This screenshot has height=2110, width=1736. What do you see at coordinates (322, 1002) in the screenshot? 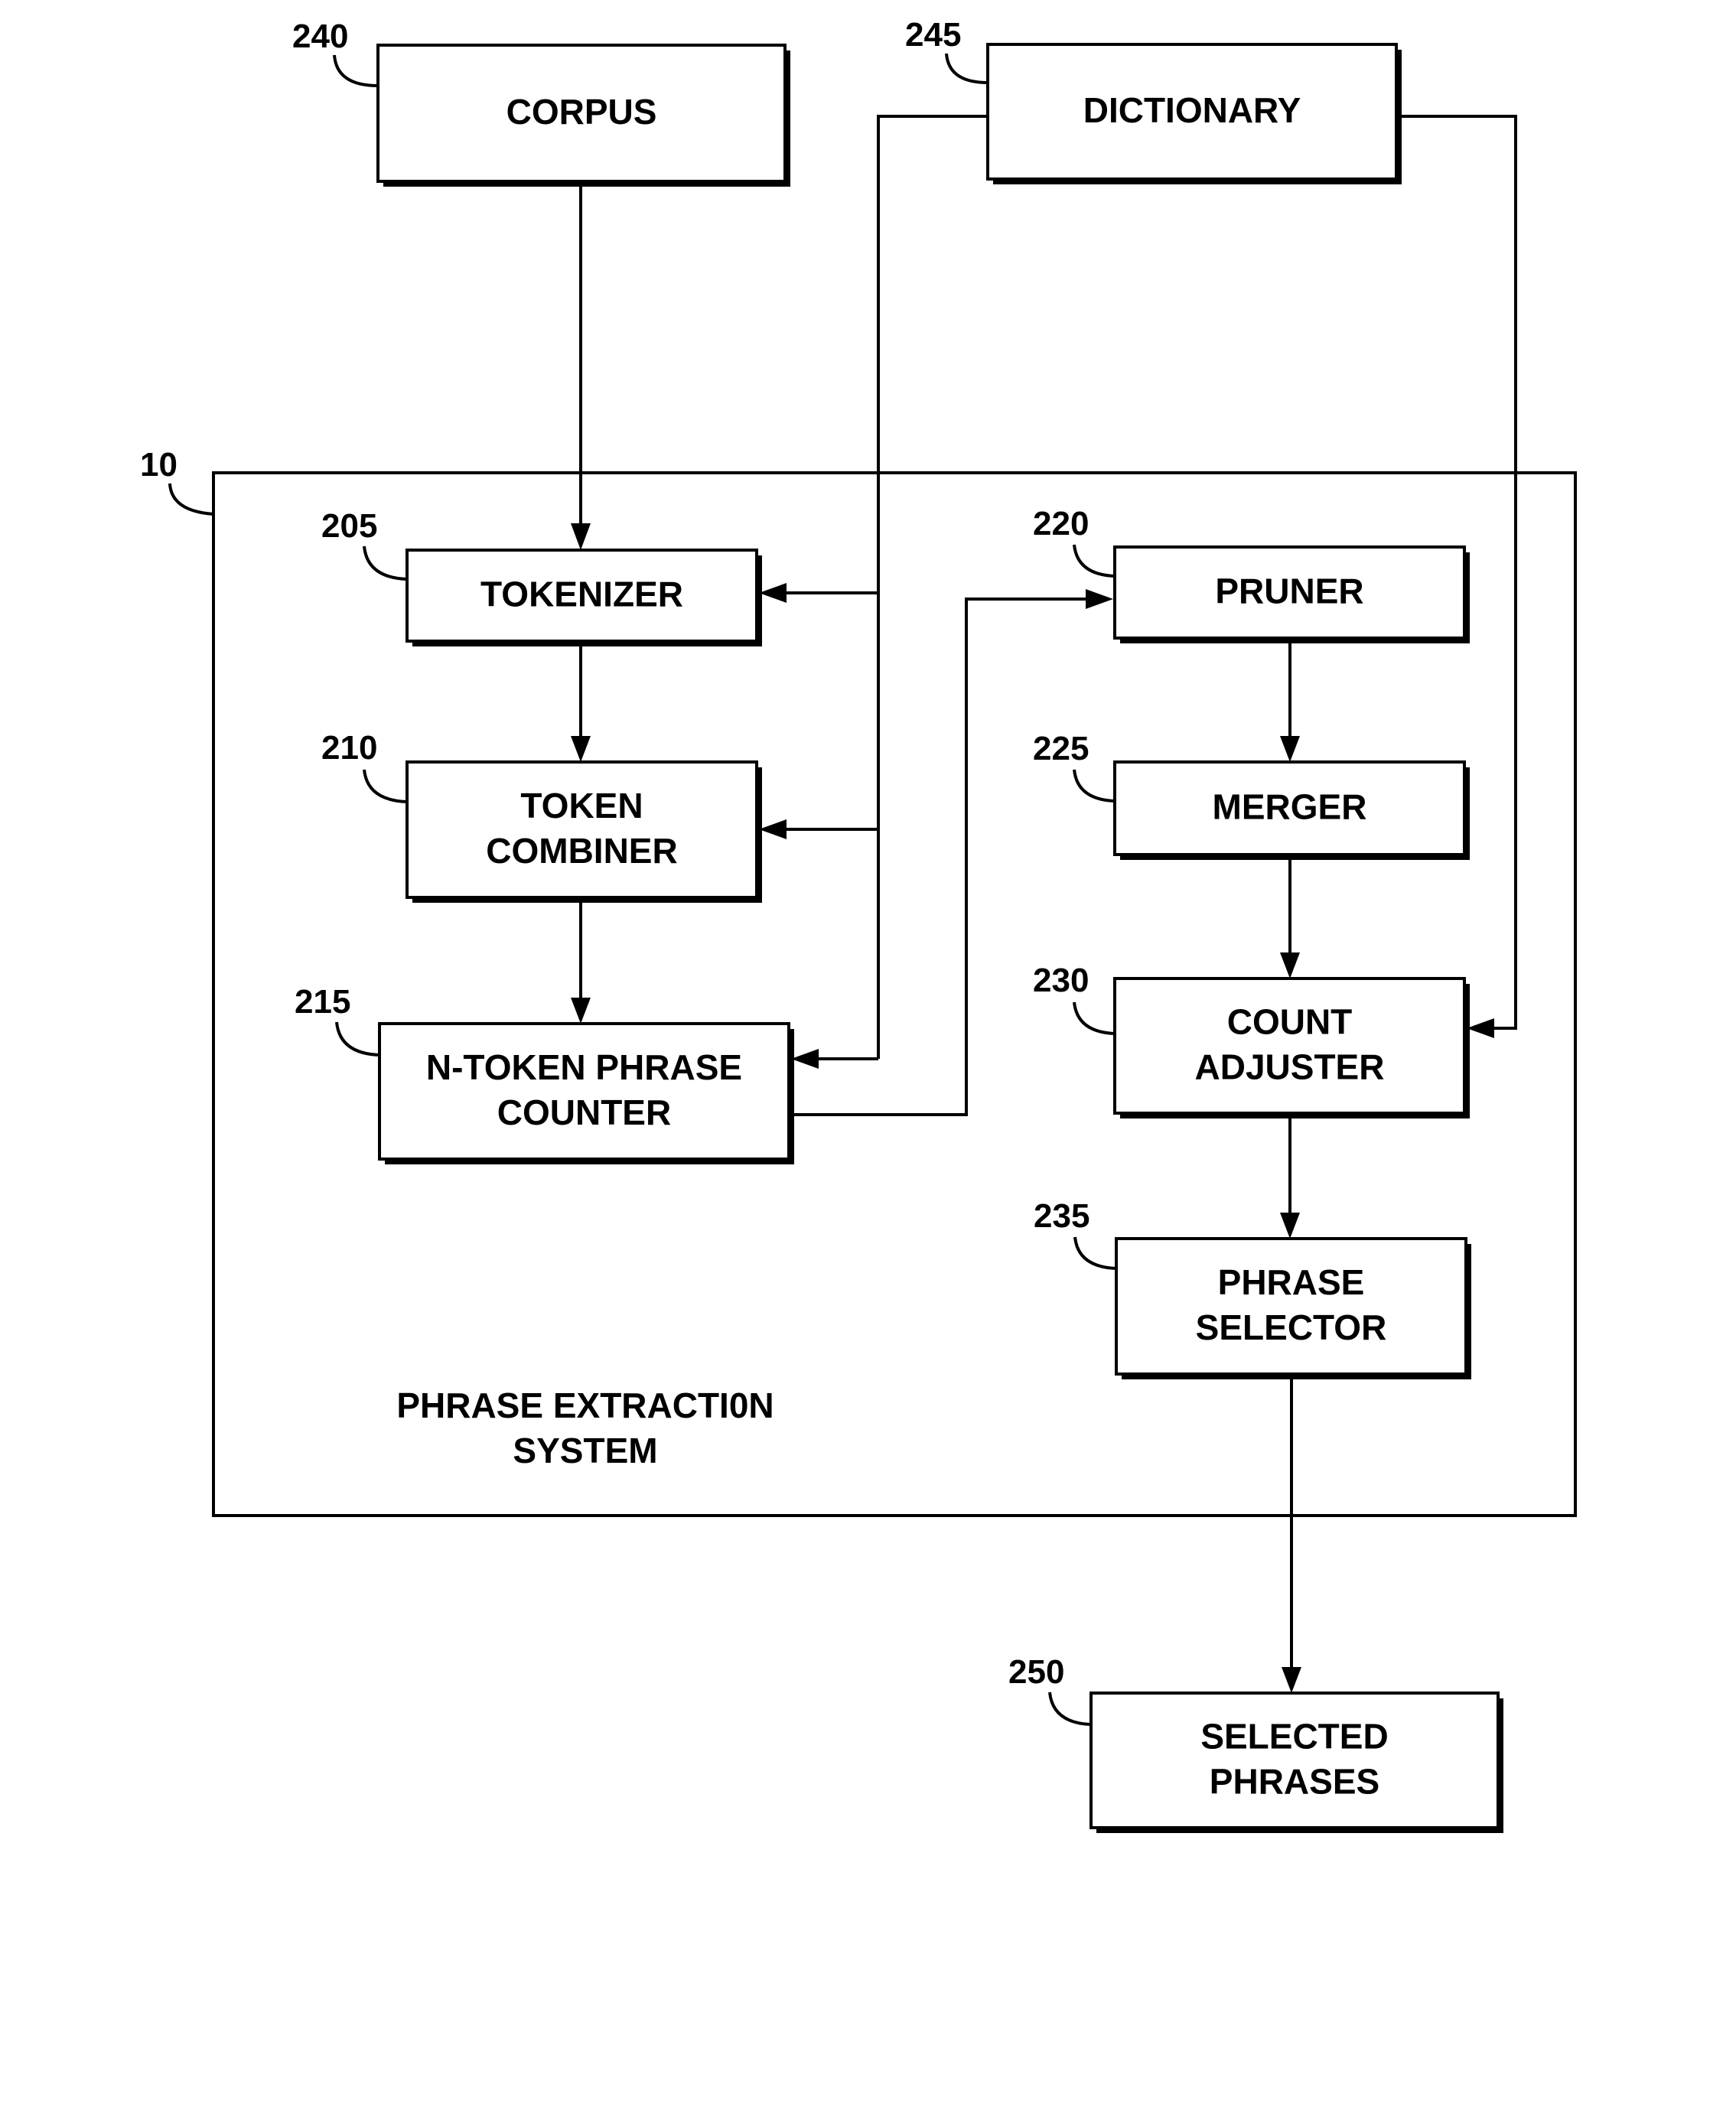
I see `ref-number-n-token-counter: 215` at bounding box center [322, 1002].